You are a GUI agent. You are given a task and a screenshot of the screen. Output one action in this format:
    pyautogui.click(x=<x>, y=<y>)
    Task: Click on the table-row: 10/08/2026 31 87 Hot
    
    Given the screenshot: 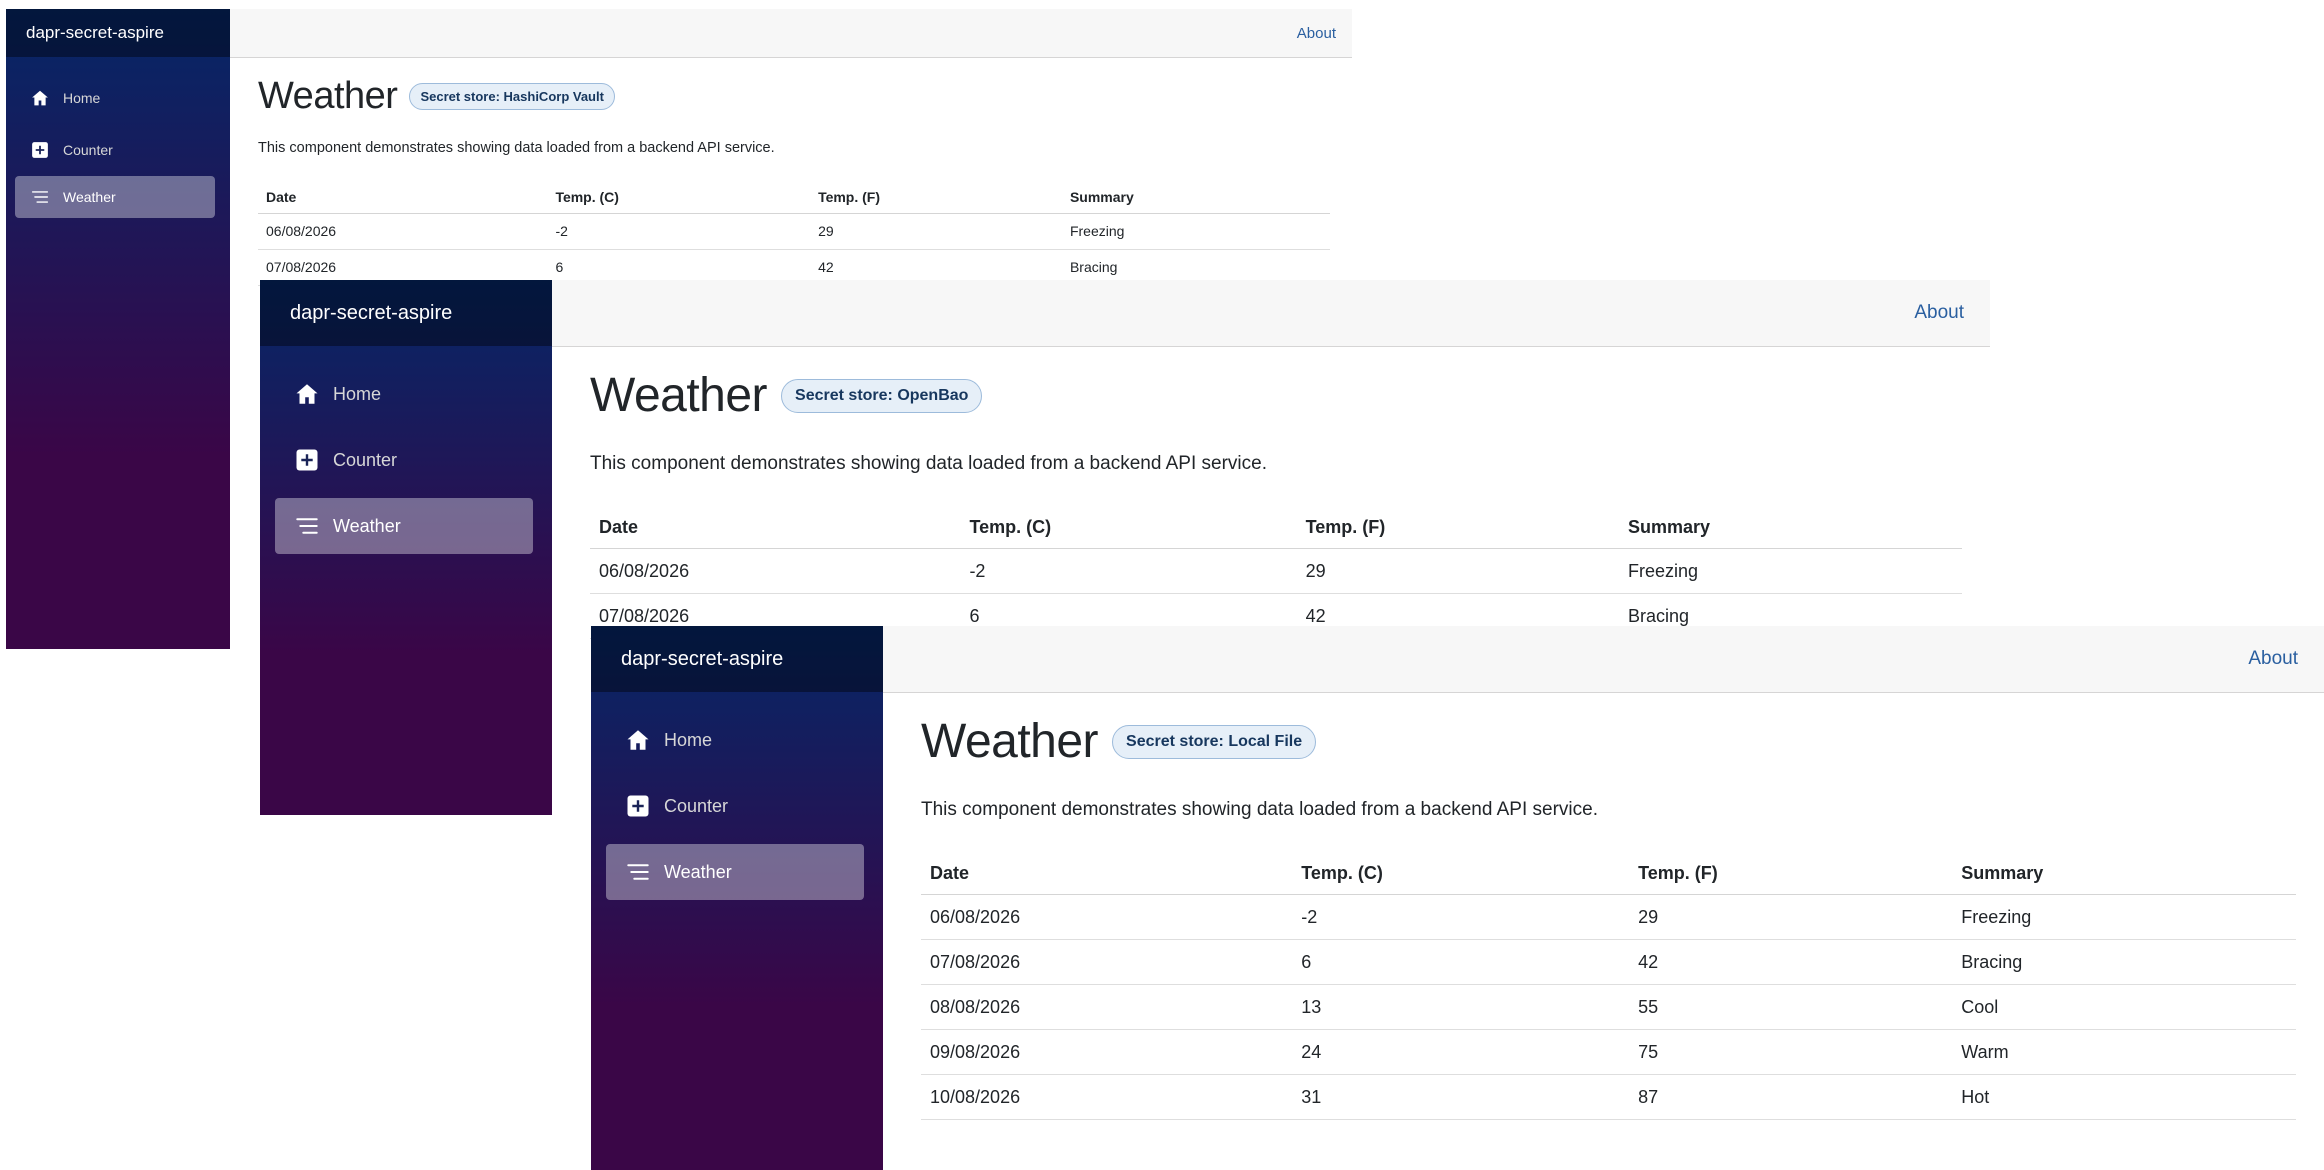 What is the action you would take?
    pyautogui.click(x=1608, y=1097)
    